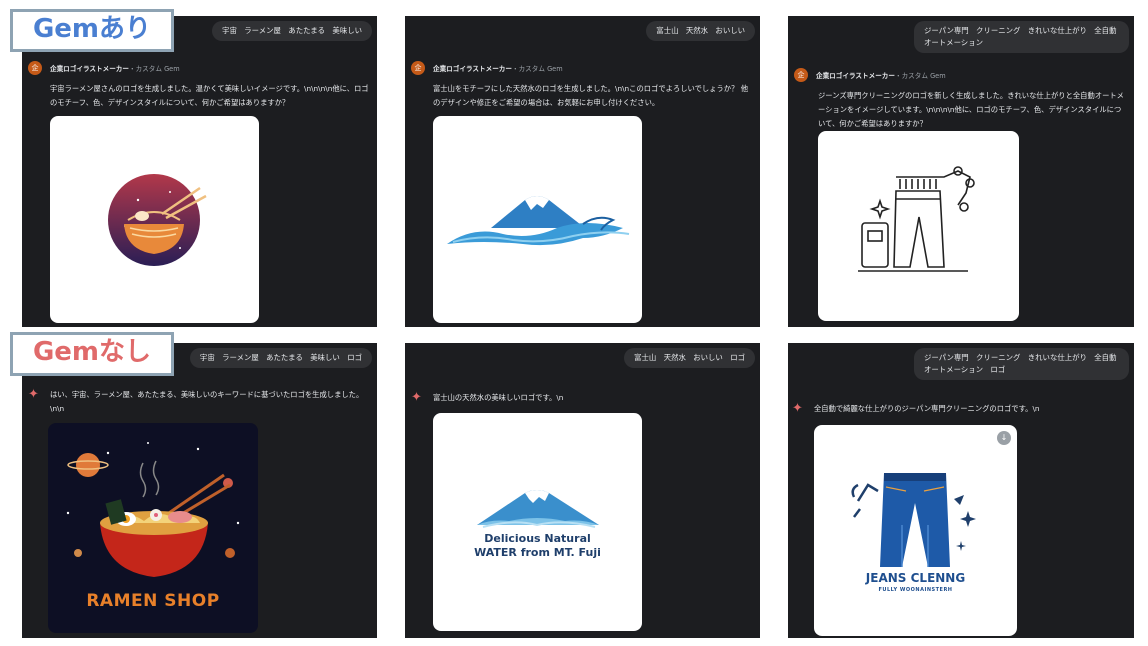  What do you see at coordinates (498, 397) in the screenshot?
I see `model-response: 富士山の天然水の美味しいロゴです。\n` at bounding box center [498, 397].